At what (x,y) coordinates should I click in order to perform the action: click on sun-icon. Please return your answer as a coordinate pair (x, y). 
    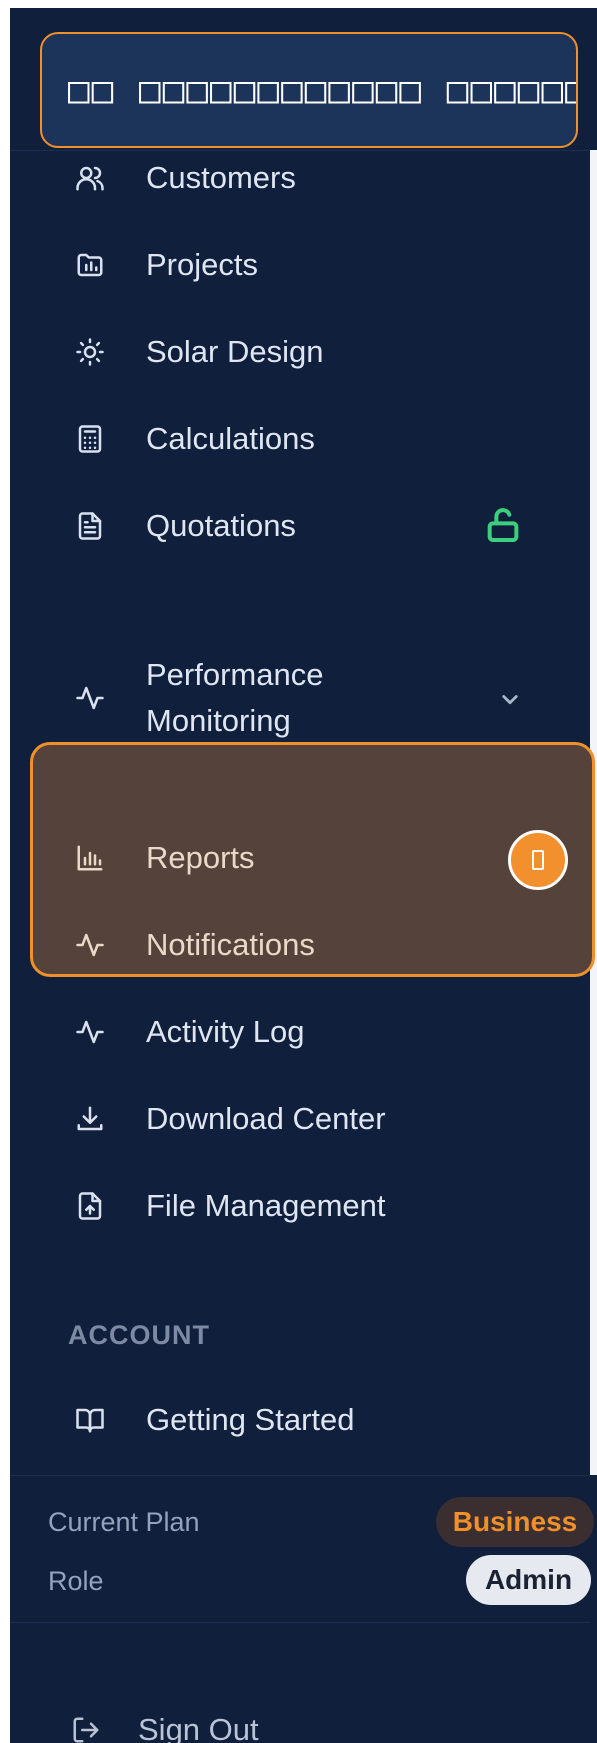
    Looking at the image, I should click on (90, 352).